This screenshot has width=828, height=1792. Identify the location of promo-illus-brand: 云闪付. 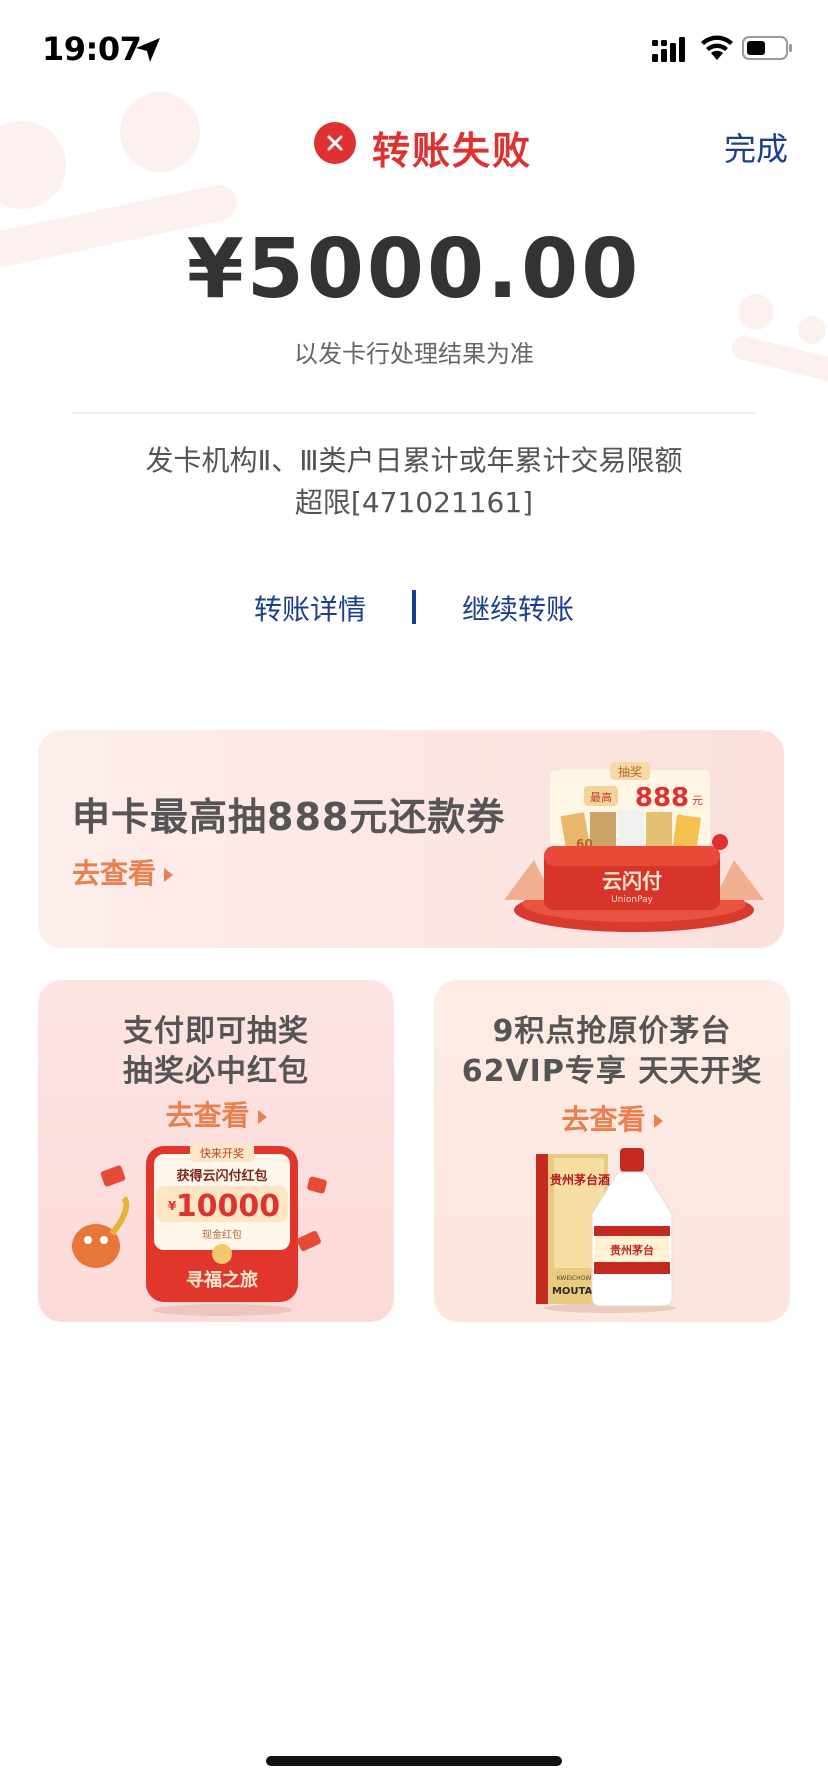
(632, 881).